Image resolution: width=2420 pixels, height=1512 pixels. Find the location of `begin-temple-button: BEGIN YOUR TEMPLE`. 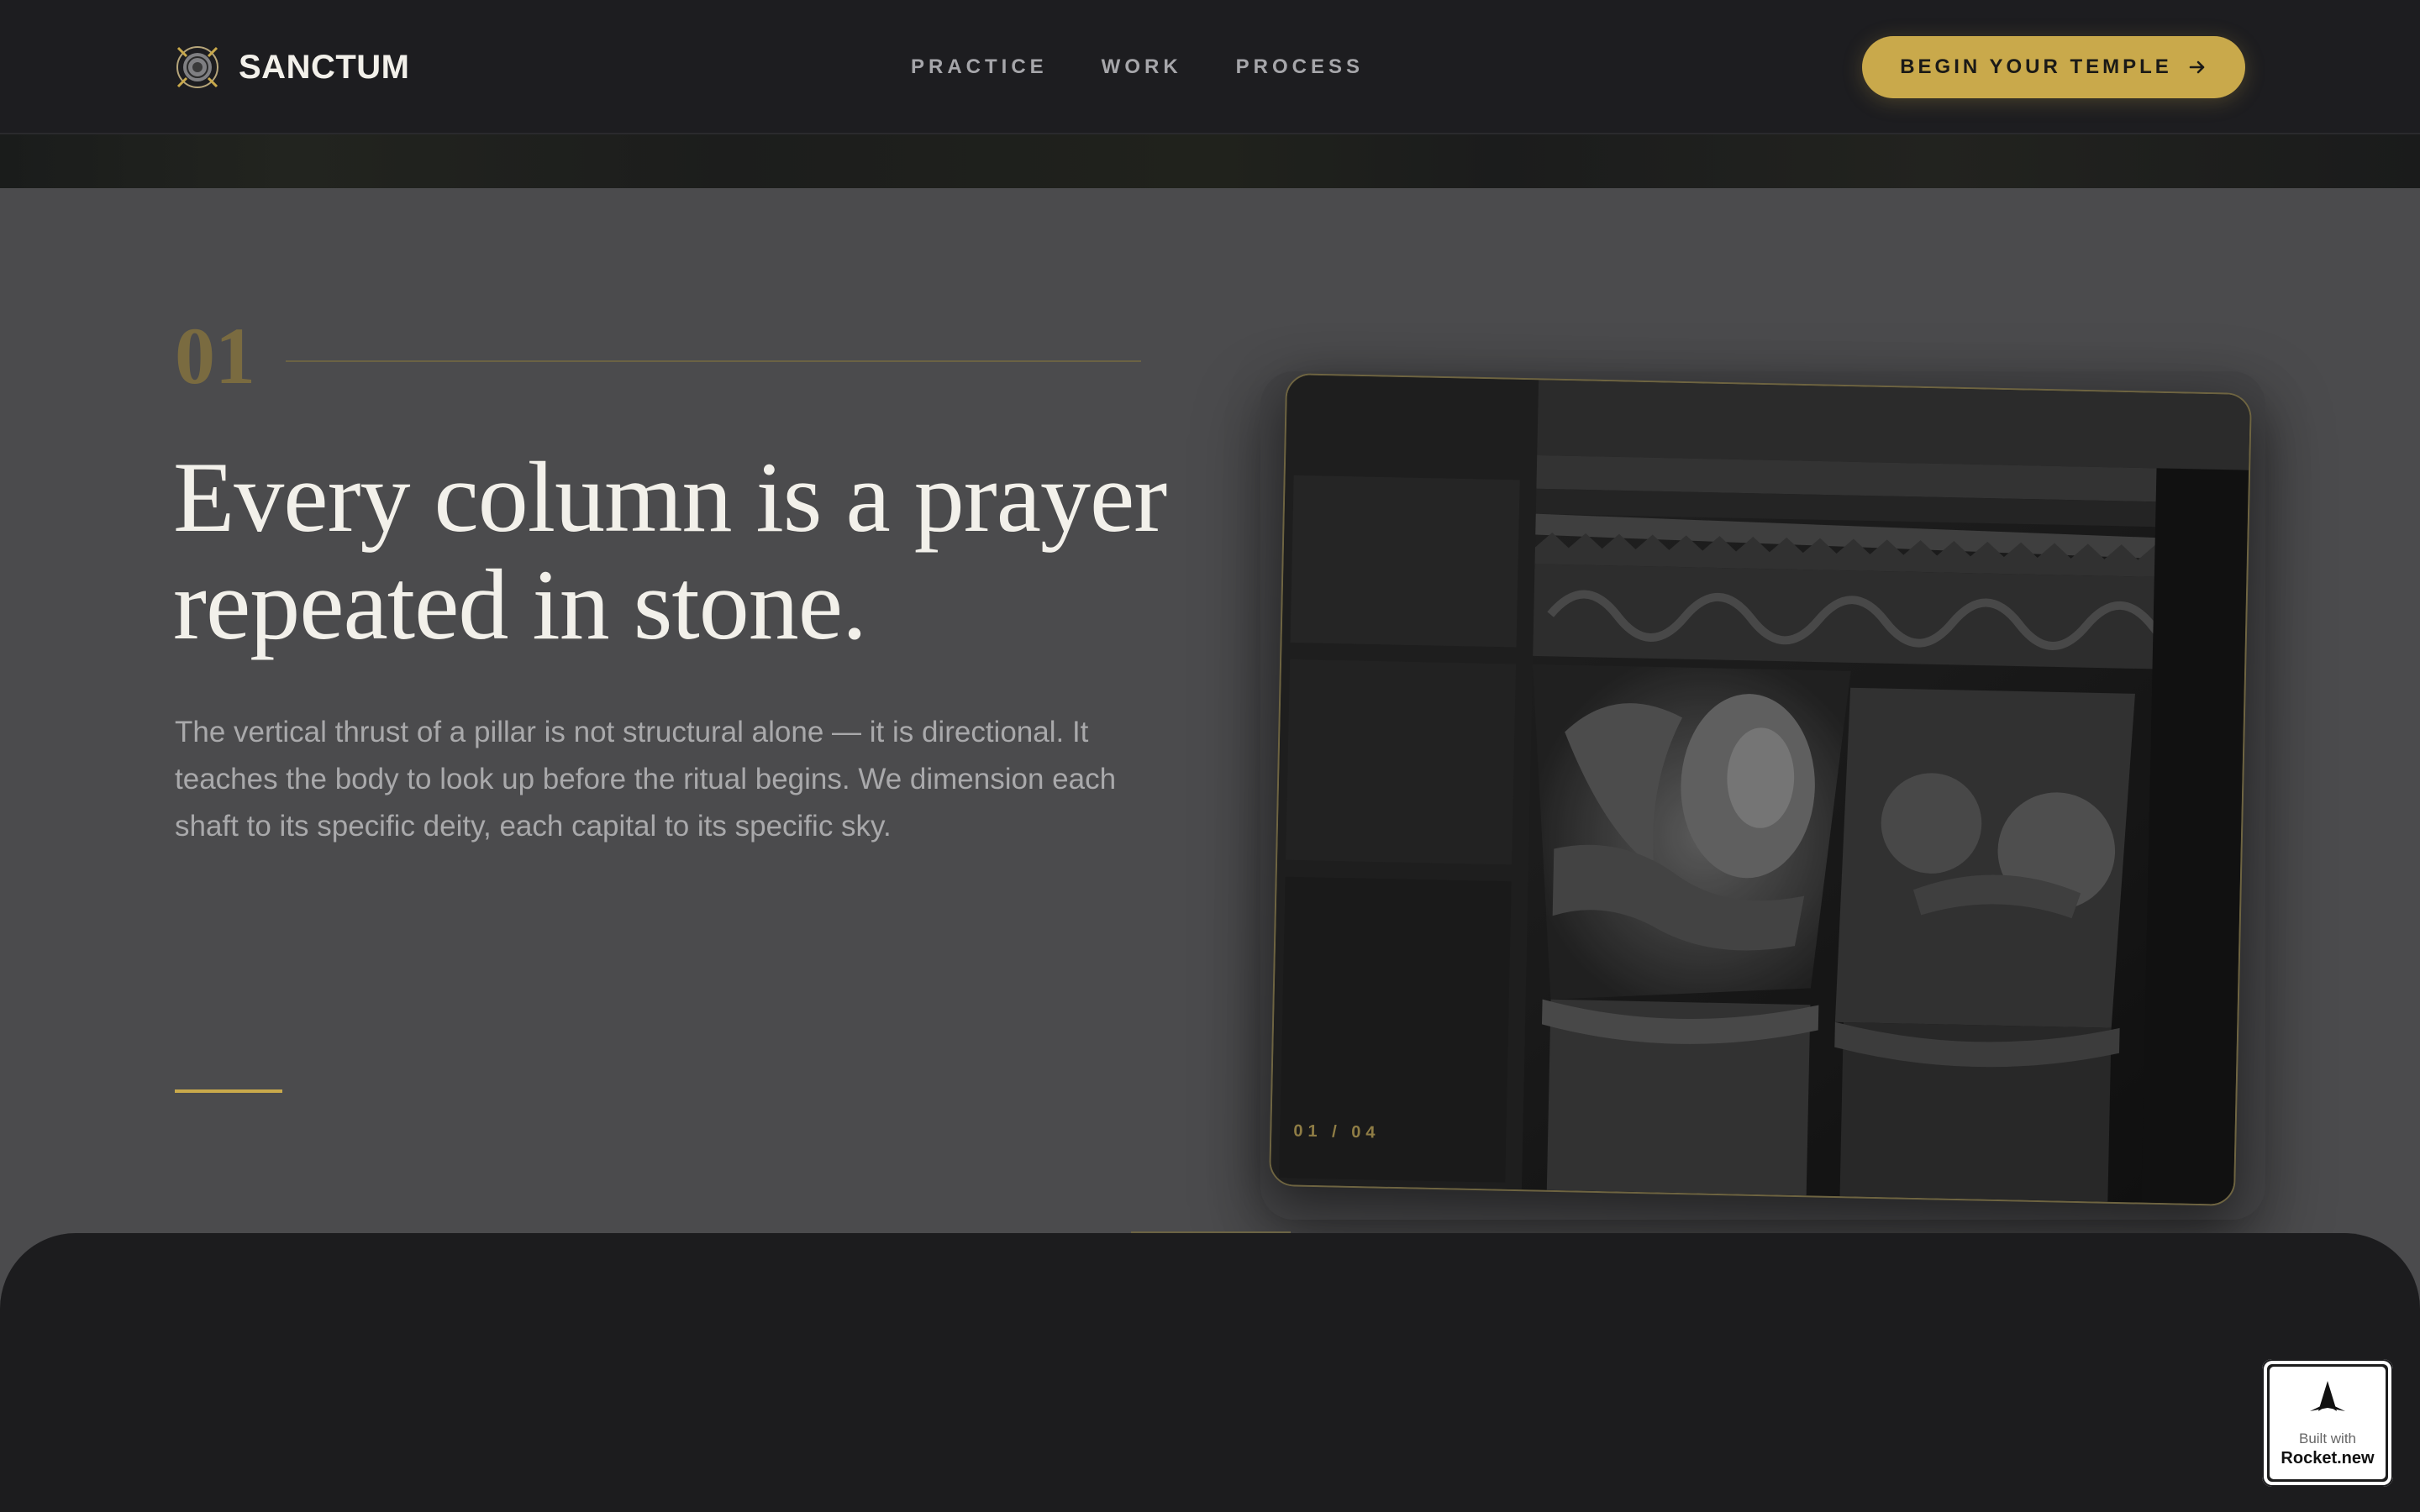

begin-temple-button: BEGIN YOUR TEMPLE is located at coordinates (2053, 67).